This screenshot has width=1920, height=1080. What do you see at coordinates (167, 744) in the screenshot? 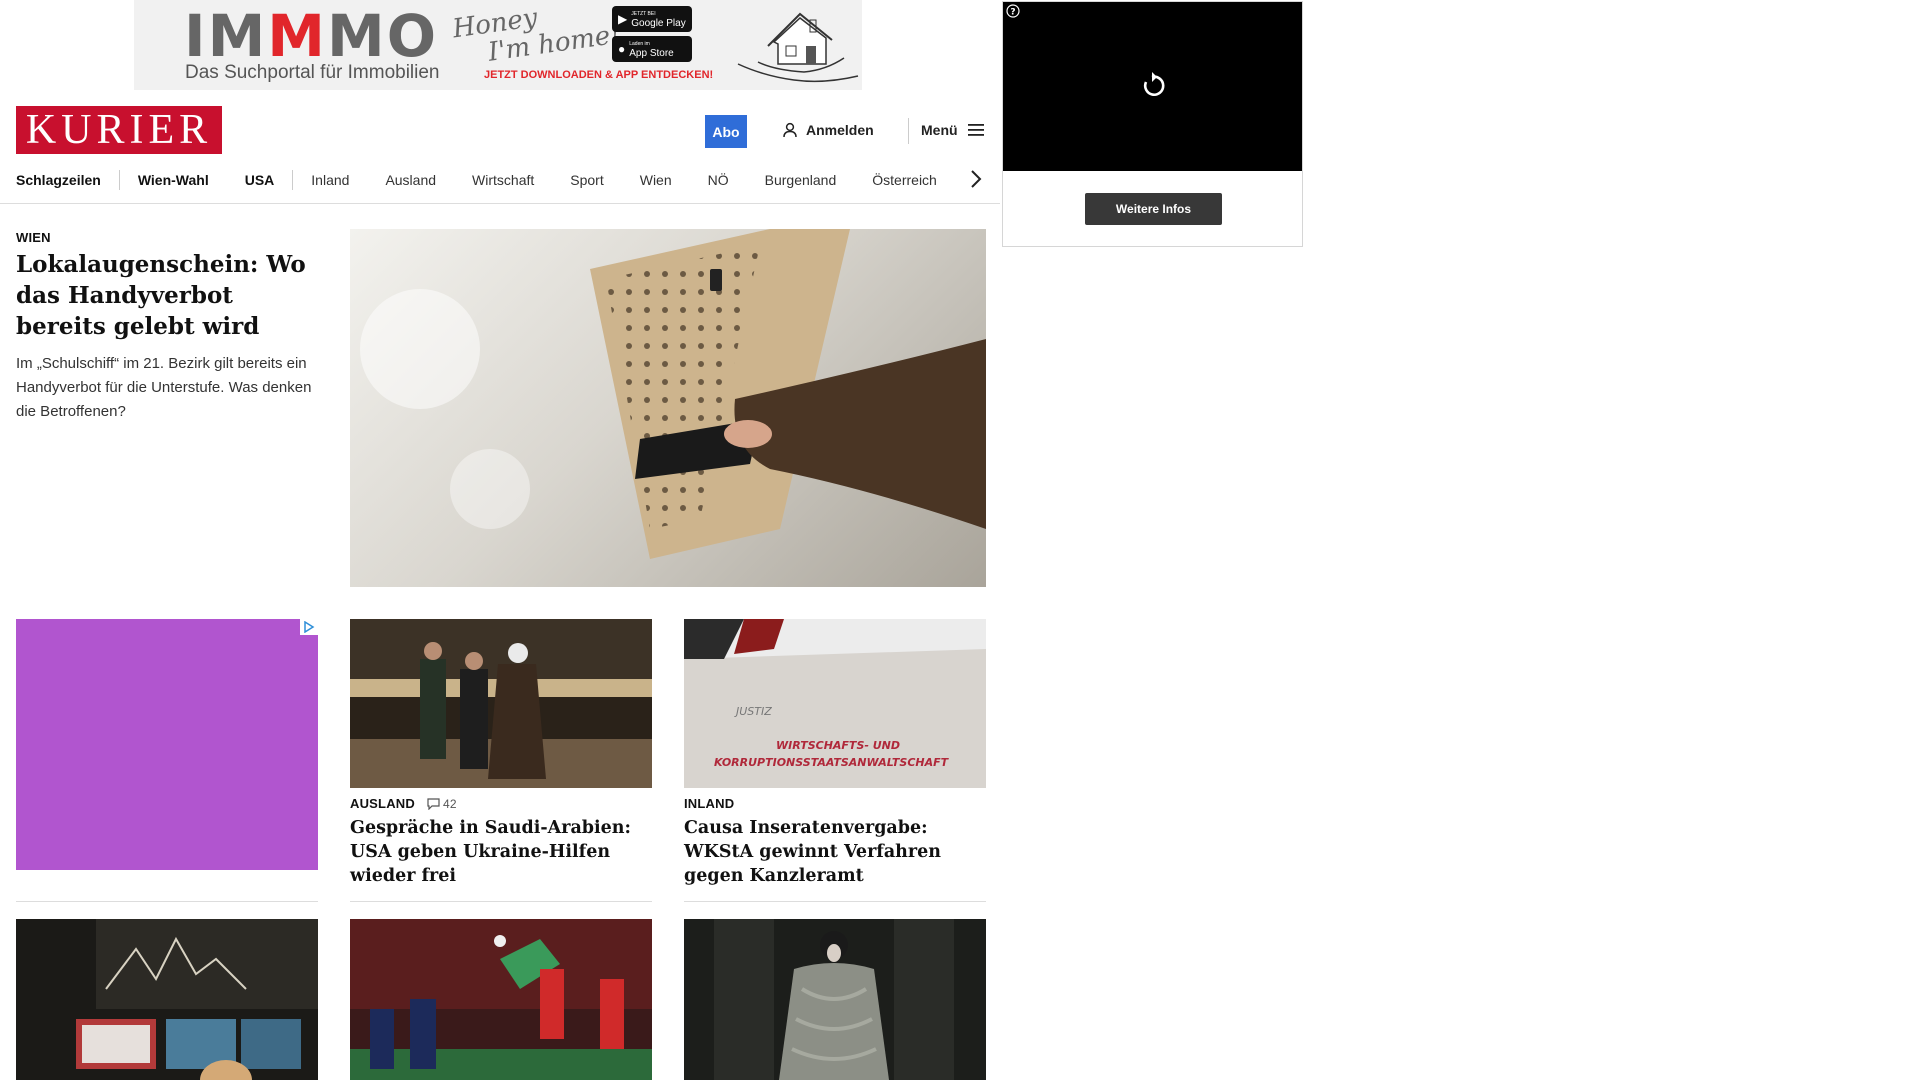
I see `display-ad` at bounding box center [167, 744].